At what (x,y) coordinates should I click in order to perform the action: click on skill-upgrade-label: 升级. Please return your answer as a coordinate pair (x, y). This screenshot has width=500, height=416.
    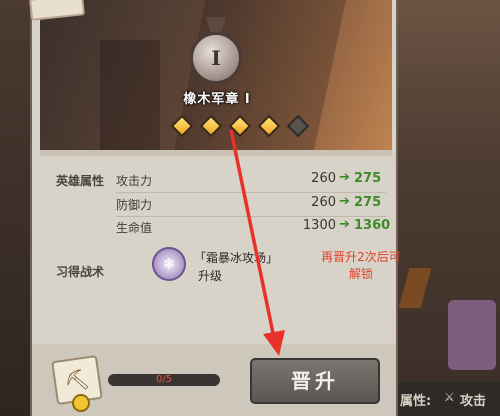
    Looking at the image, I should click on (210, 276).